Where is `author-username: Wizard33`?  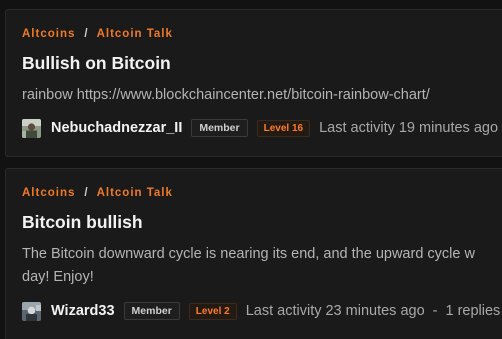
author-username: Wizard33 is located at coordinates (83, 311).